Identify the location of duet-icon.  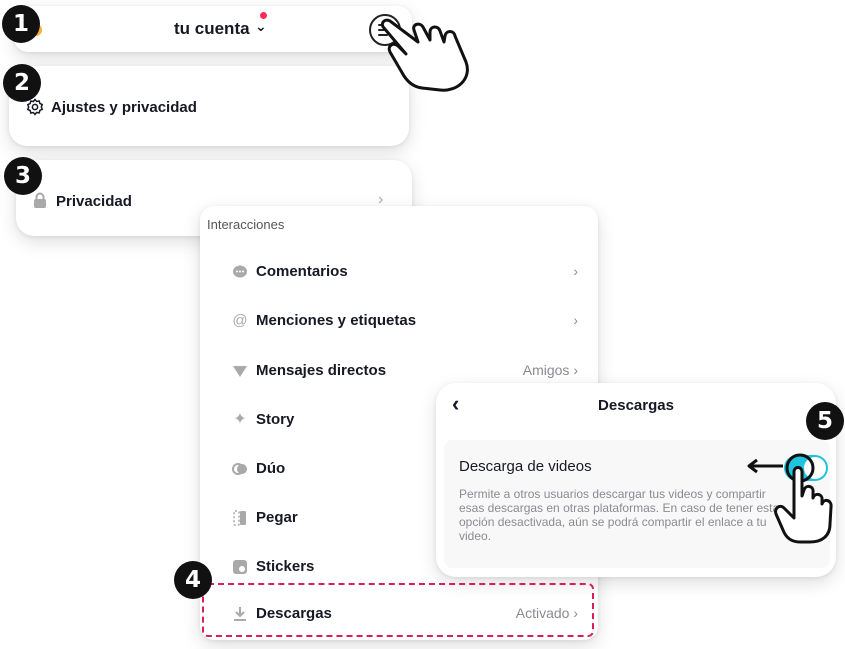
(240, 469).